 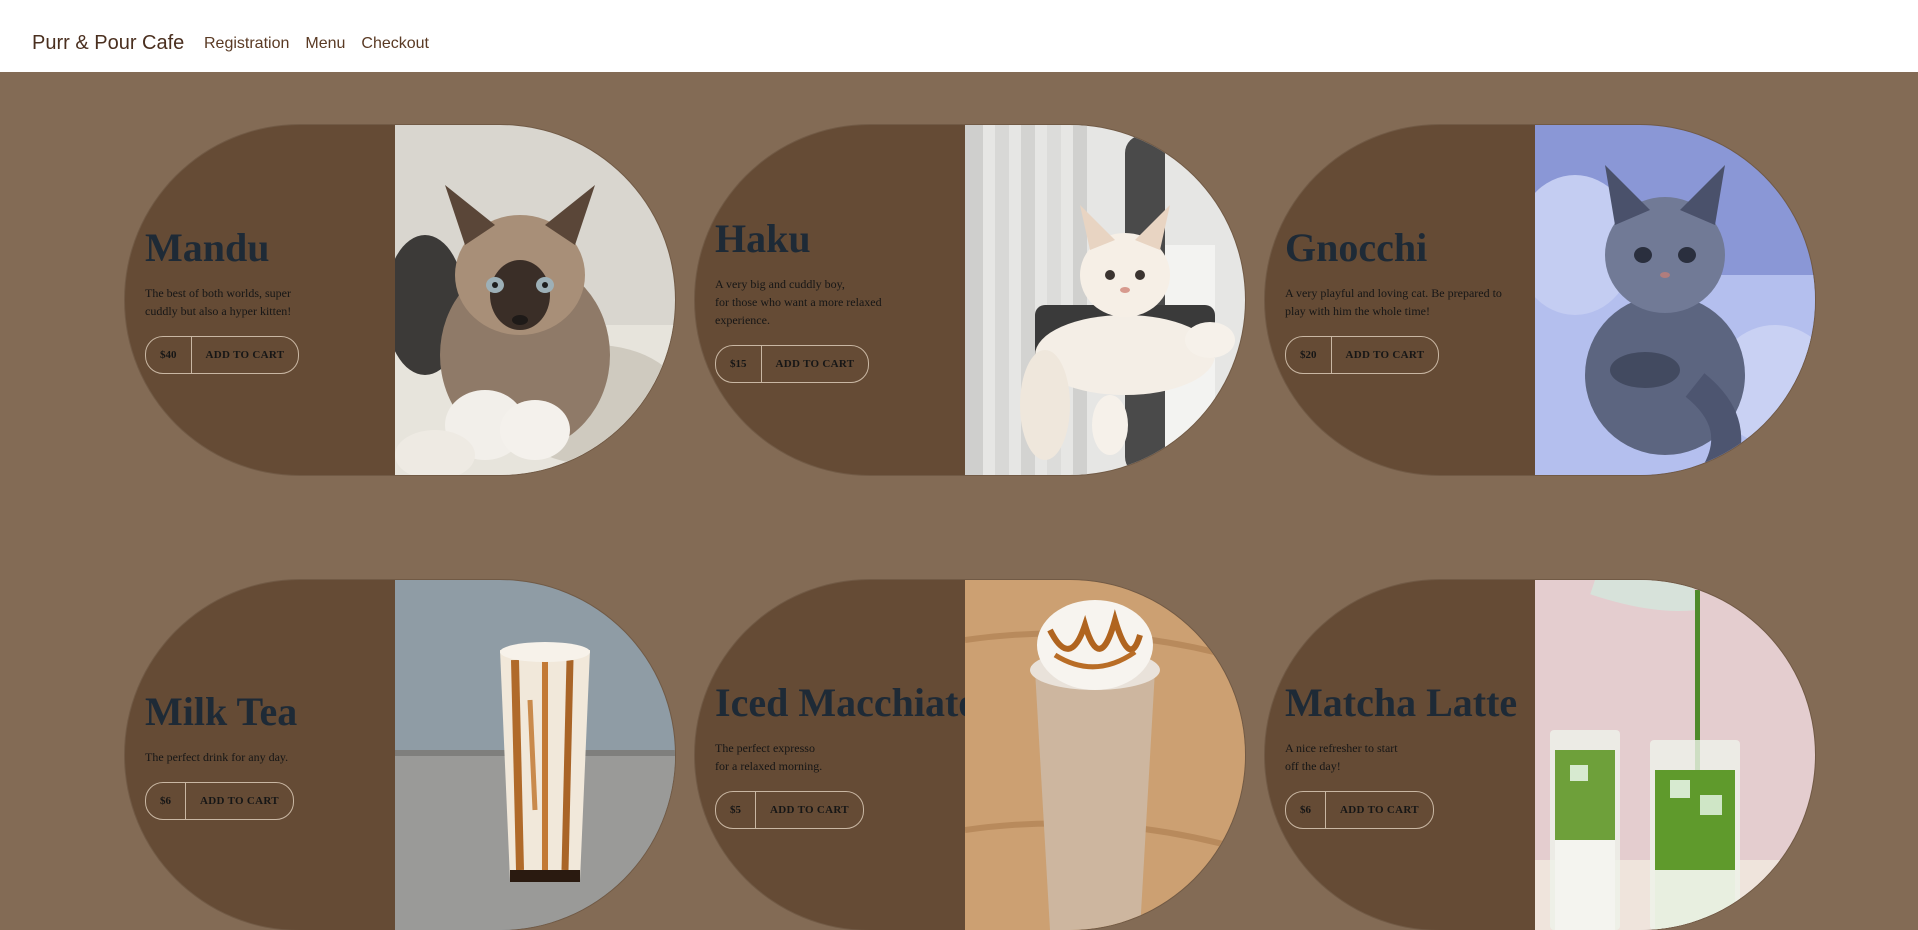 I want to click on card-title: Iced Macchiato, so click(x=847, y=702).